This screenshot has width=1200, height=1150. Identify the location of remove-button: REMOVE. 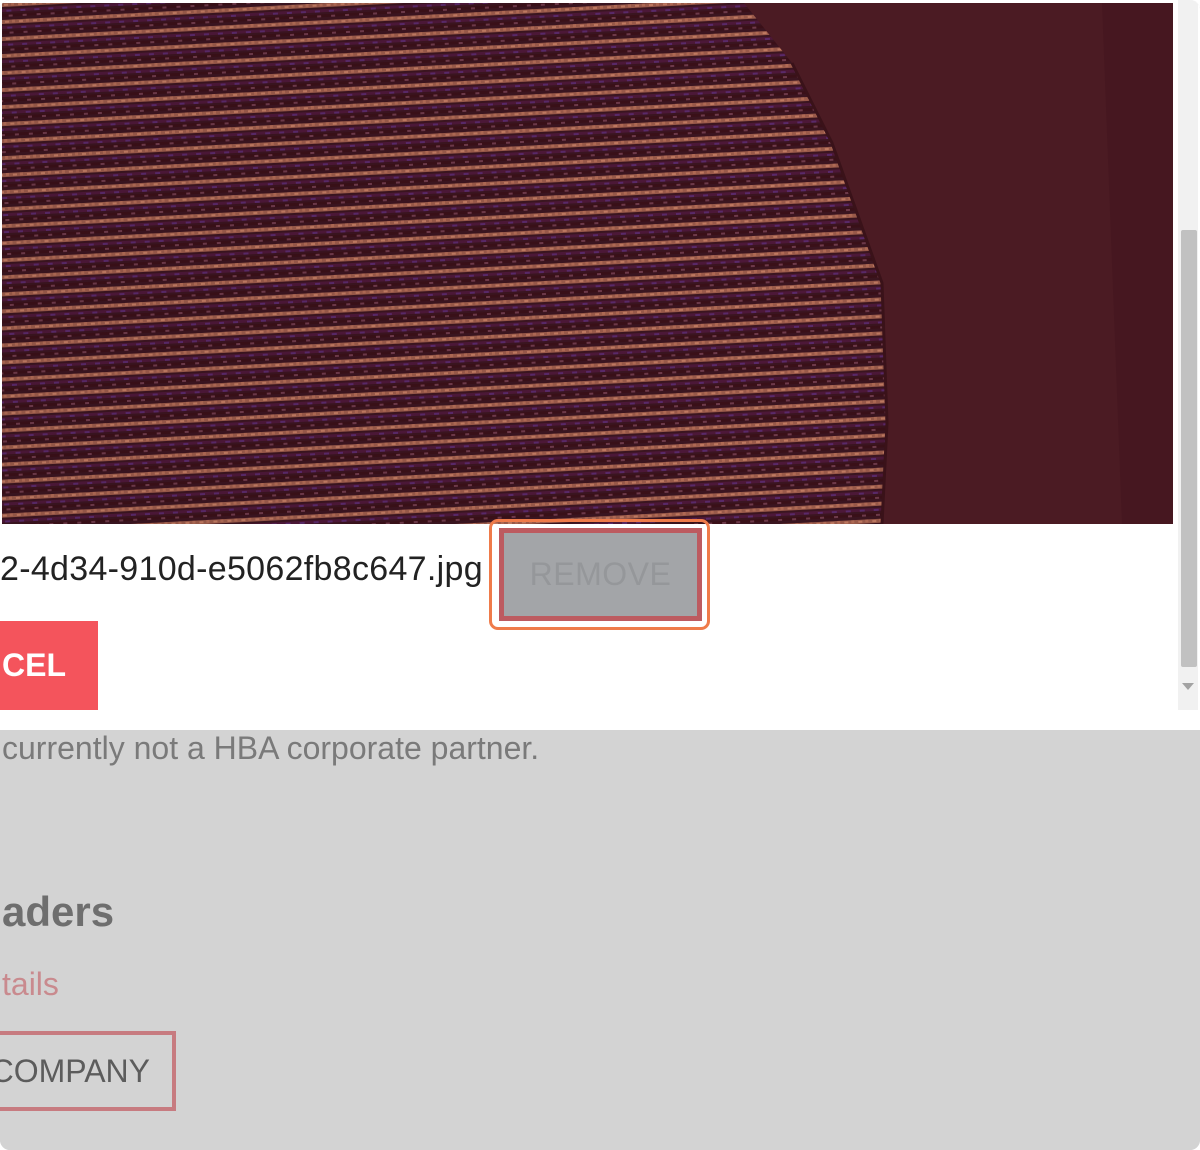
(600, 574).